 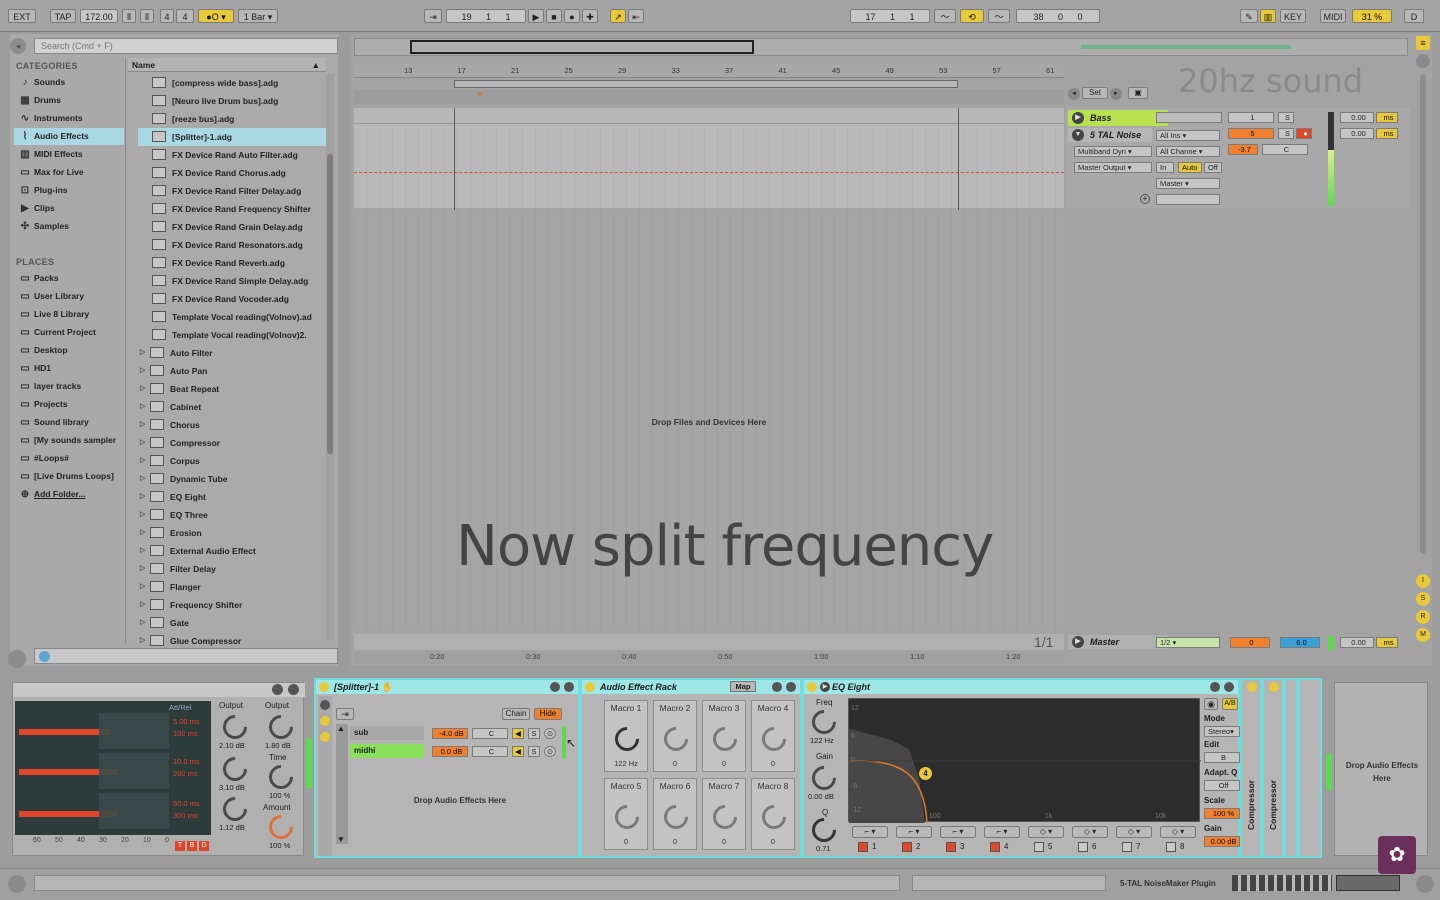 What do you see at coordinates (233, 101) in the screenshot?
I see `preset-file-item: [Neuro live Drum bus].adg` at bounding box center [233, 101].